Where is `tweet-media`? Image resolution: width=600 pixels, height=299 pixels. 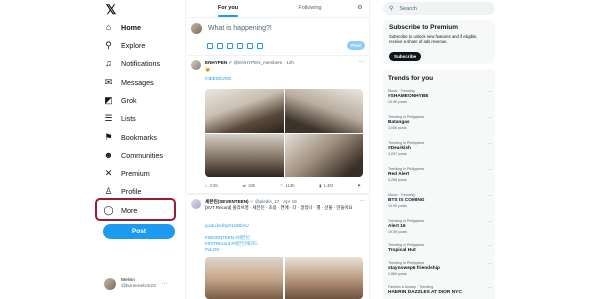
tweet-media is located at coordinates (284, 278).